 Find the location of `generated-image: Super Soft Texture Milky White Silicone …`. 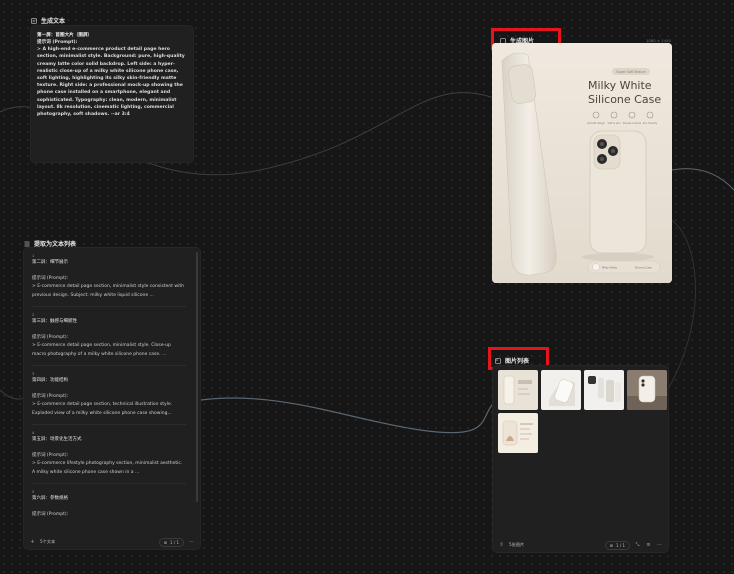

generated-image: Super Soft Texture Milky White Silicone … is located at coordinates (582, 163).